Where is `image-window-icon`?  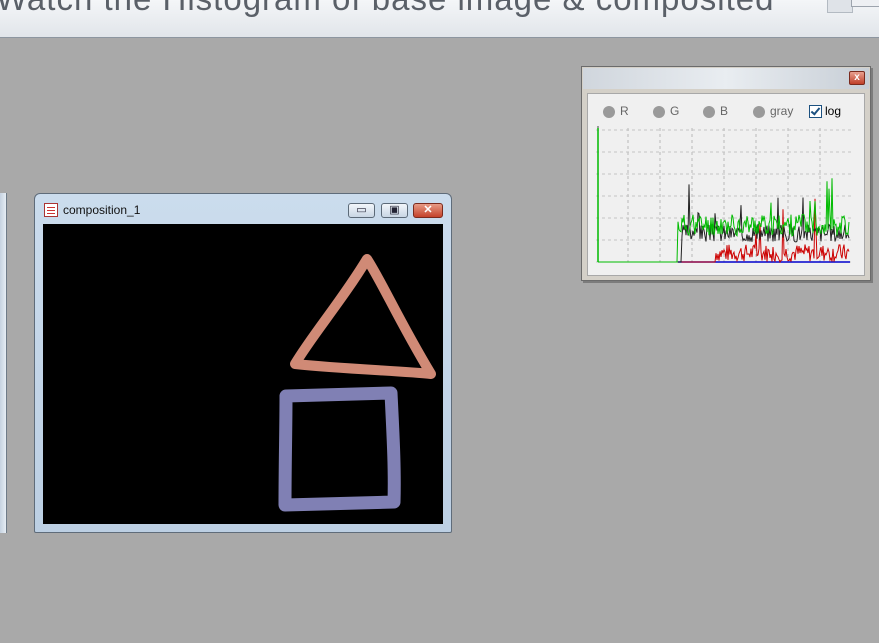 image-window-icon is located at coordinates (51, 210).